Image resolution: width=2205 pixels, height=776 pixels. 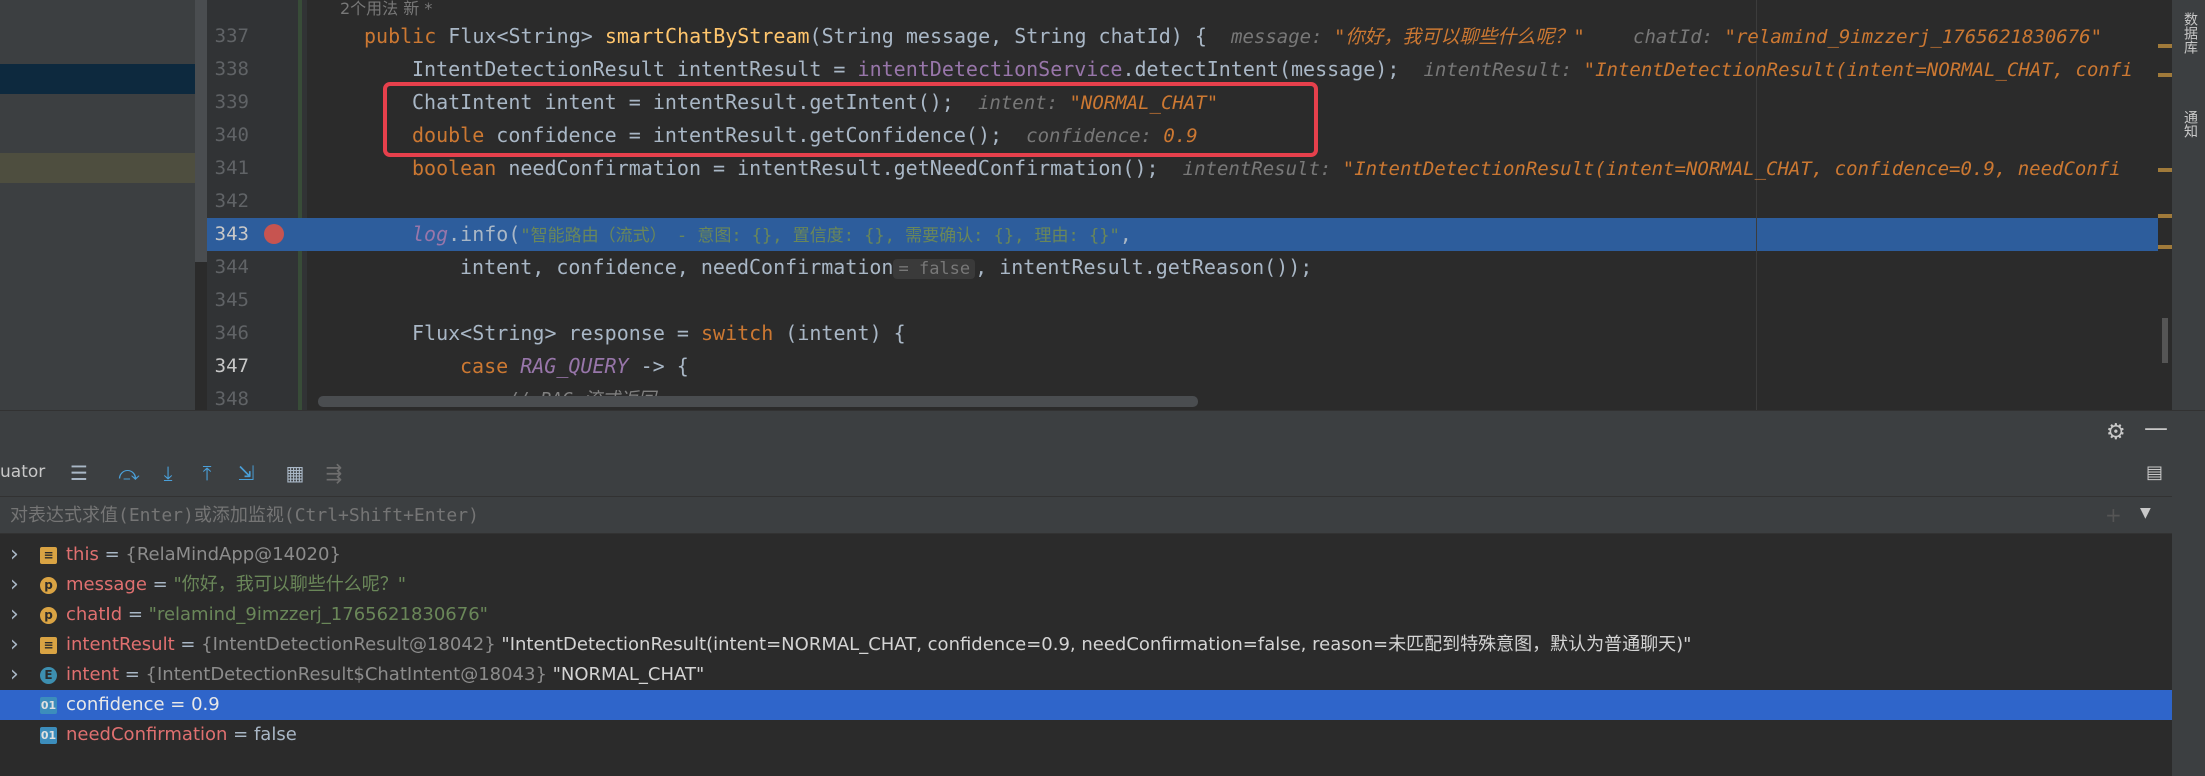 I want to click on run-to-cursor-icon: ⇲, so click(x=246, y=473).